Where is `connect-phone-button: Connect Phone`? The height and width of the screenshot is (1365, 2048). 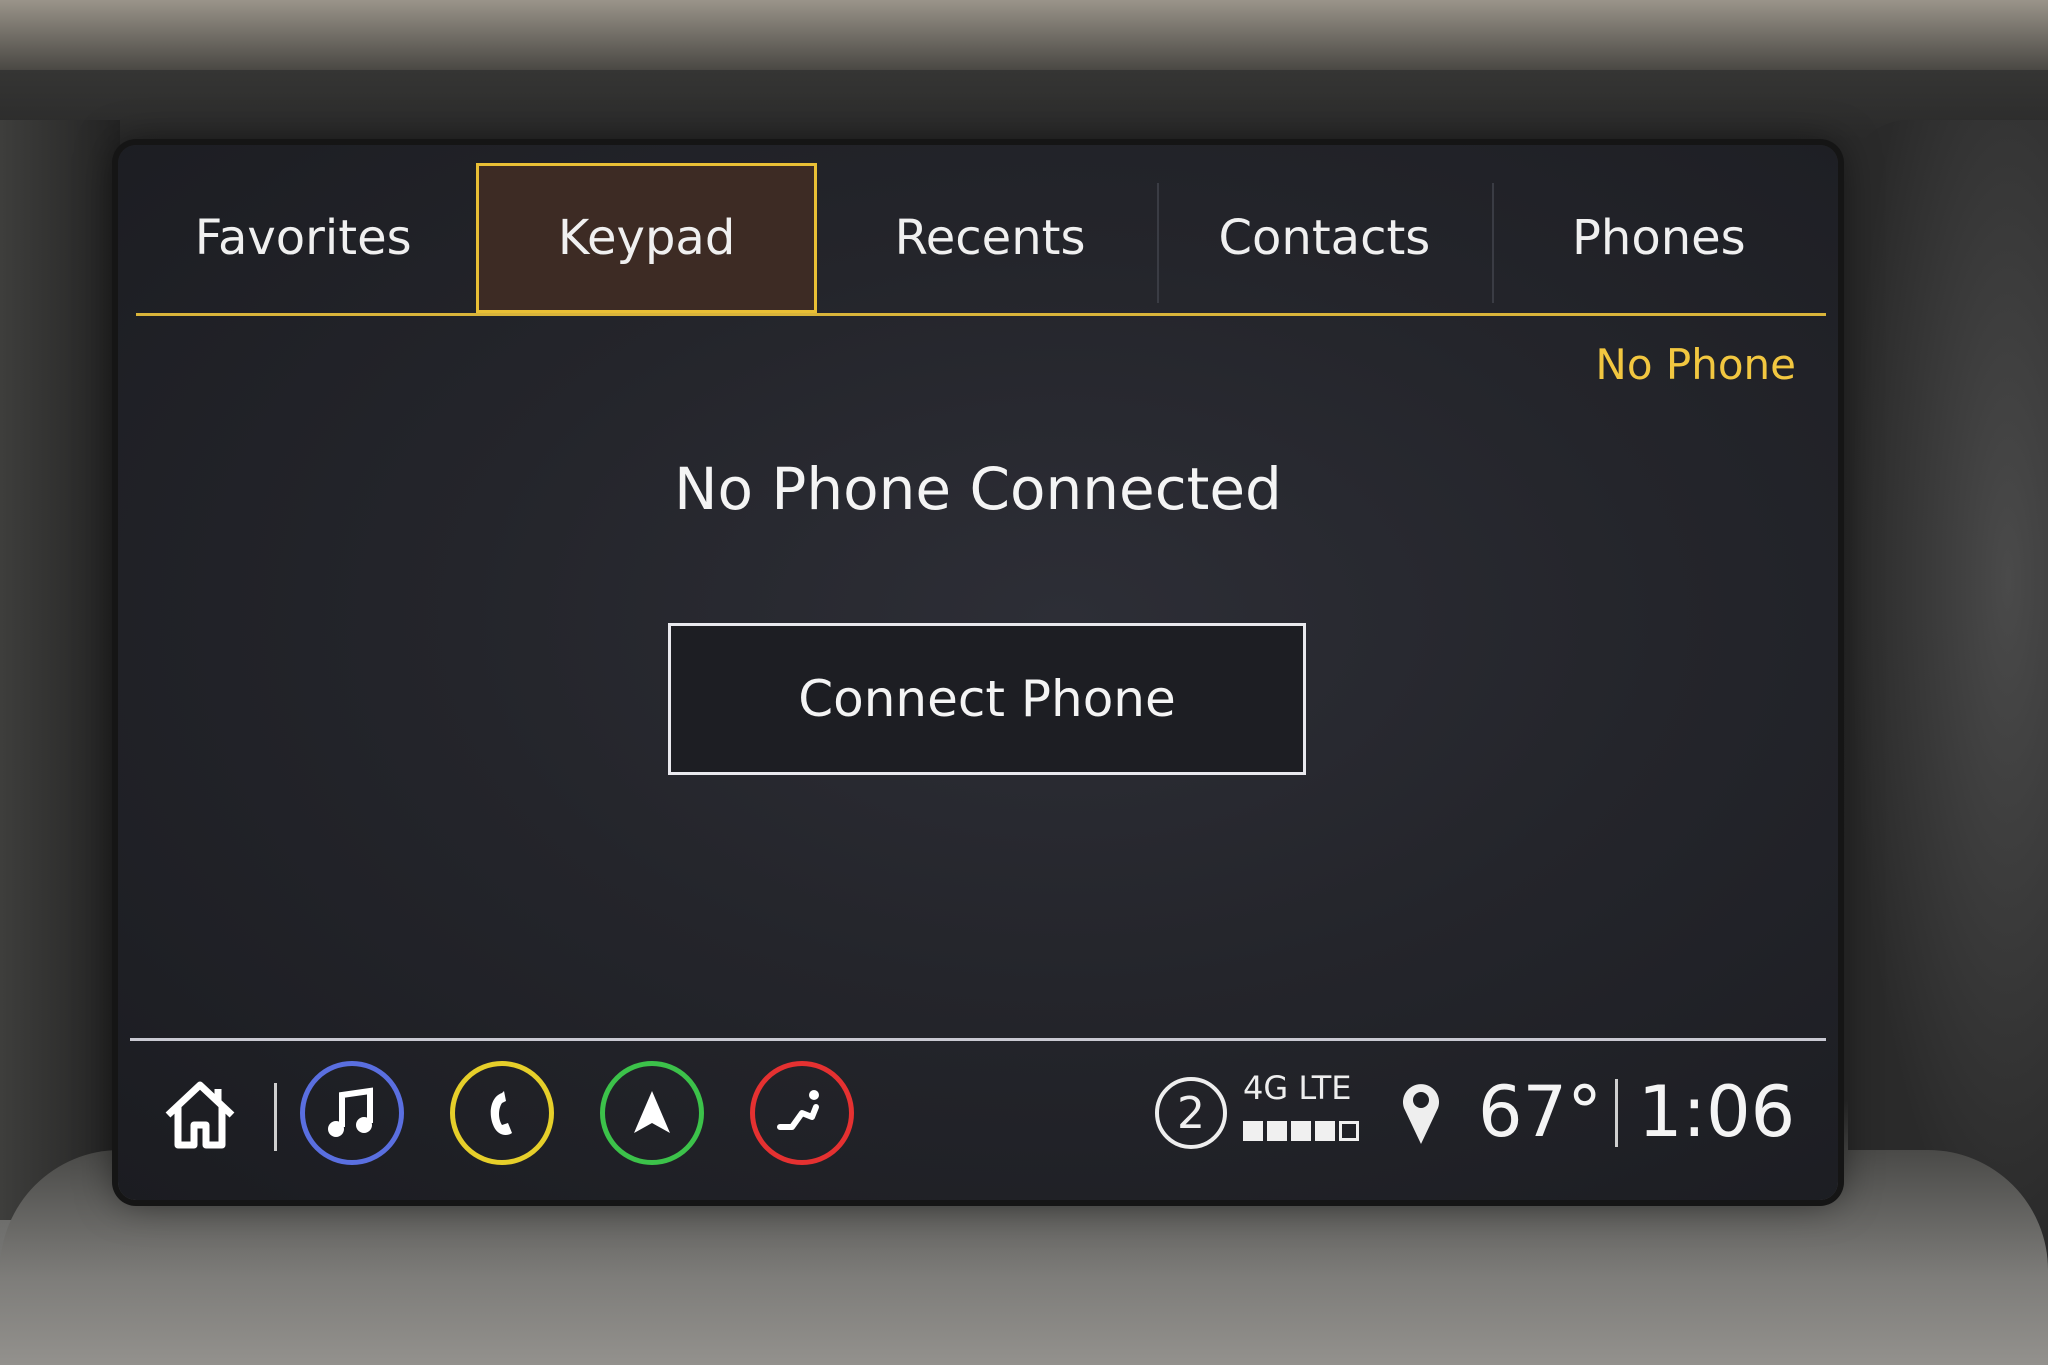 connect-phone-button: Connect Phone is located at coordinates (987, 699).